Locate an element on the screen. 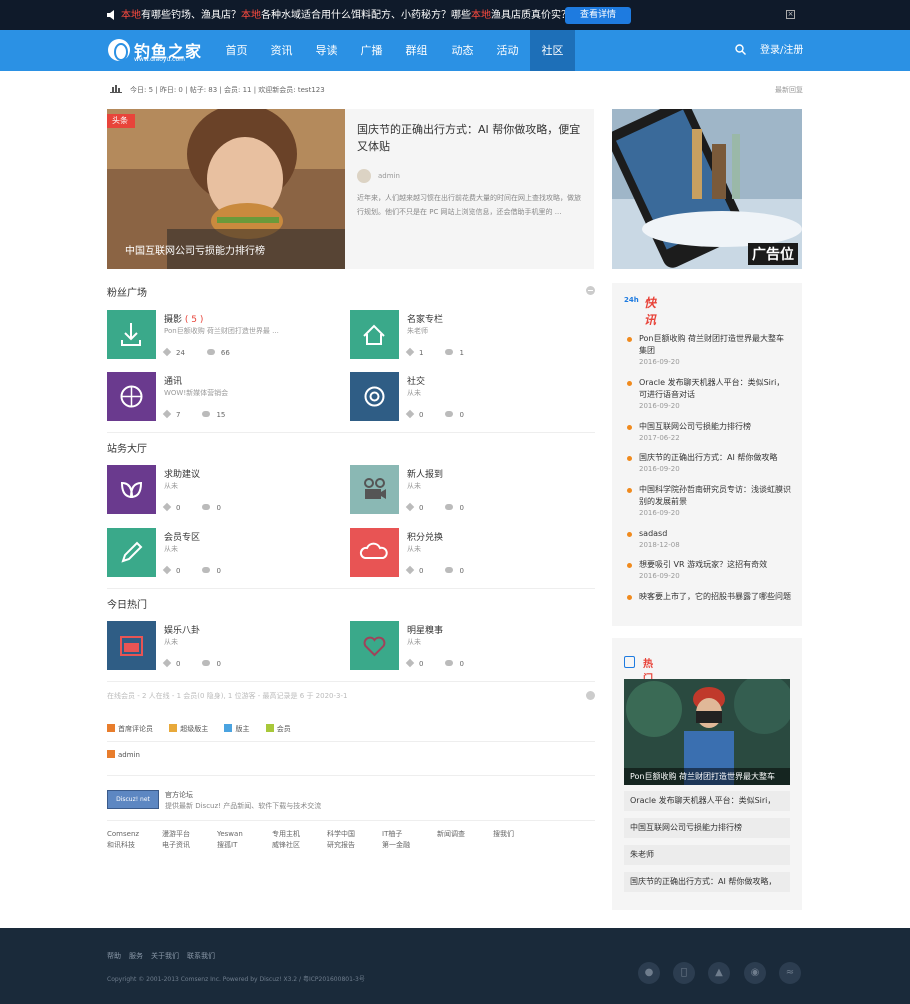 The width and height of the screenshot is (910, 1004). news-title: Pon巨额收购 荷兰财团打造世界最大整车集团 is located at coordinates (715, 345).